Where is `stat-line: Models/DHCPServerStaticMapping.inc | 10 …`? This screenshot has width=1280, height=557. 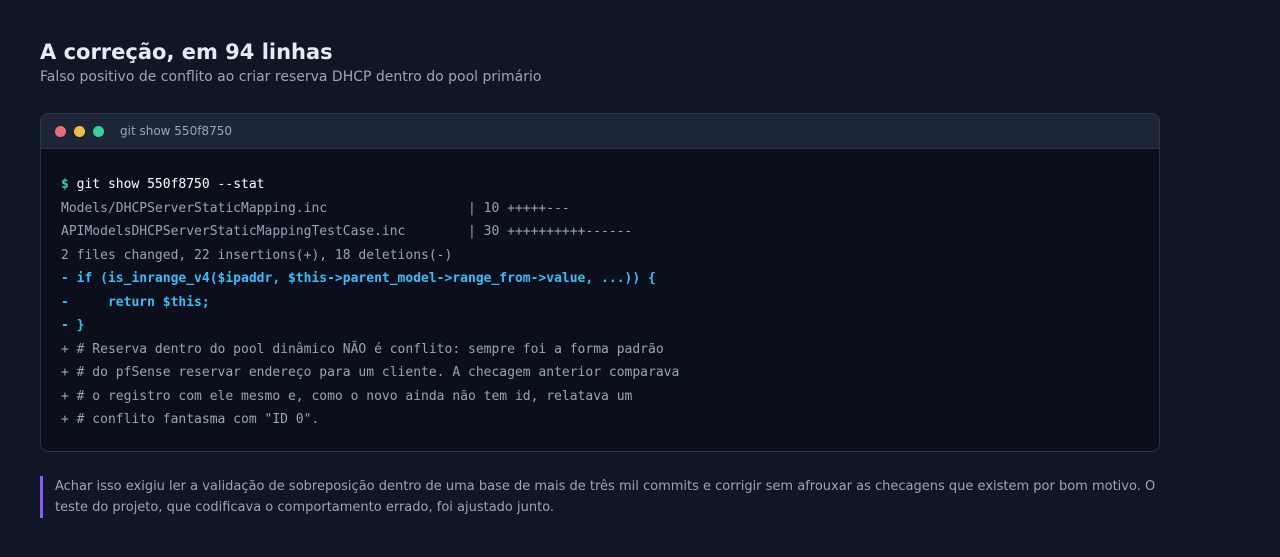 stat-line: Models/DHCPServerStaticMapping.inc | 10 … is located at coordinates (315, 208).